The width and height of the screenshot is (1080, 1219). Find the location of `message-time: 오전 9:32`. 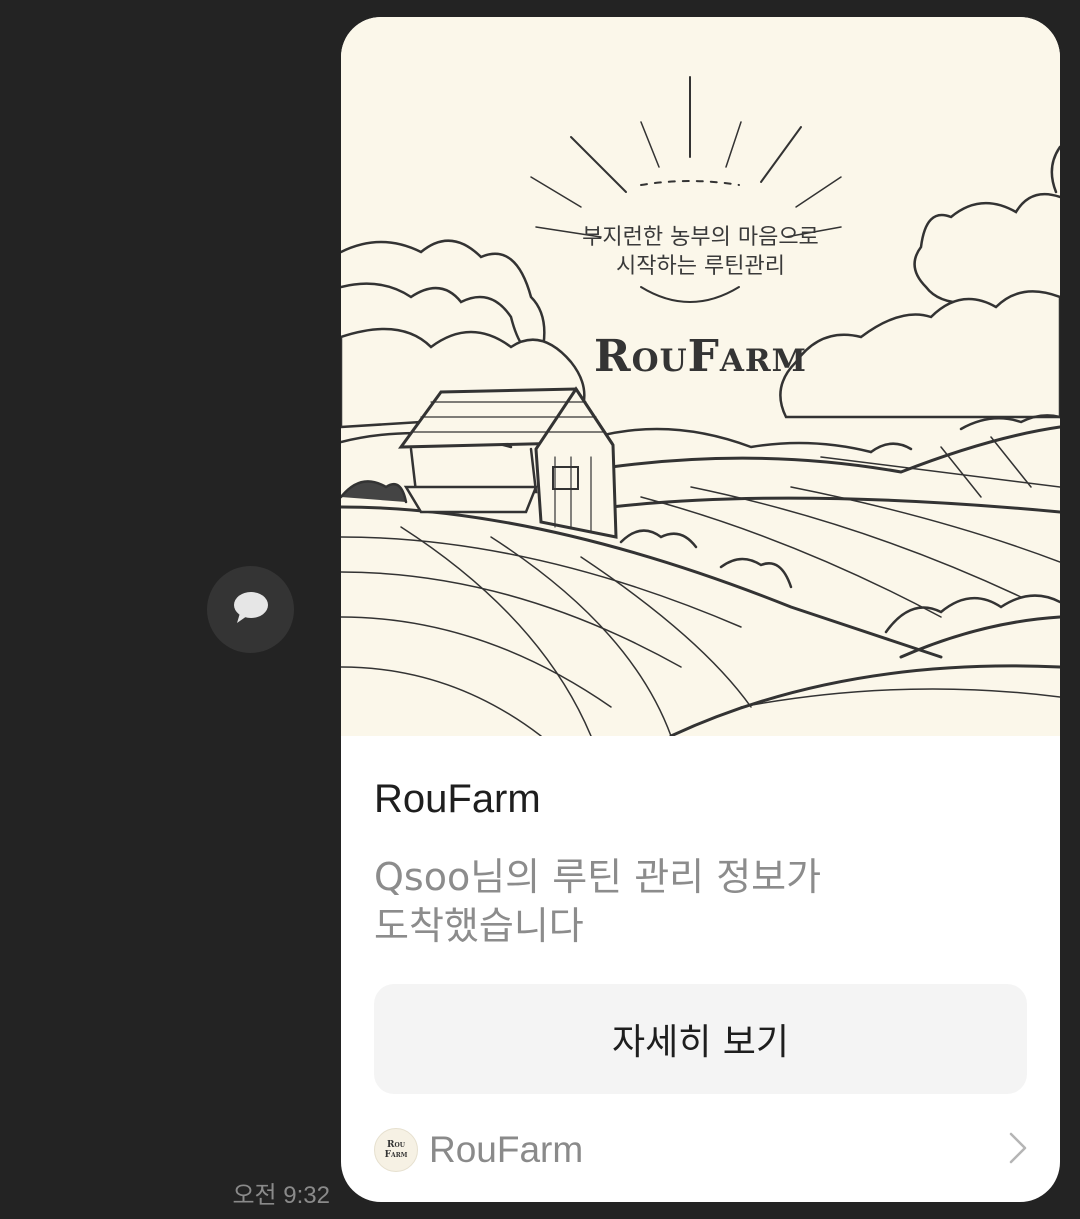

message-time: 오전 9:32 is located at coordinates (281, 1195).